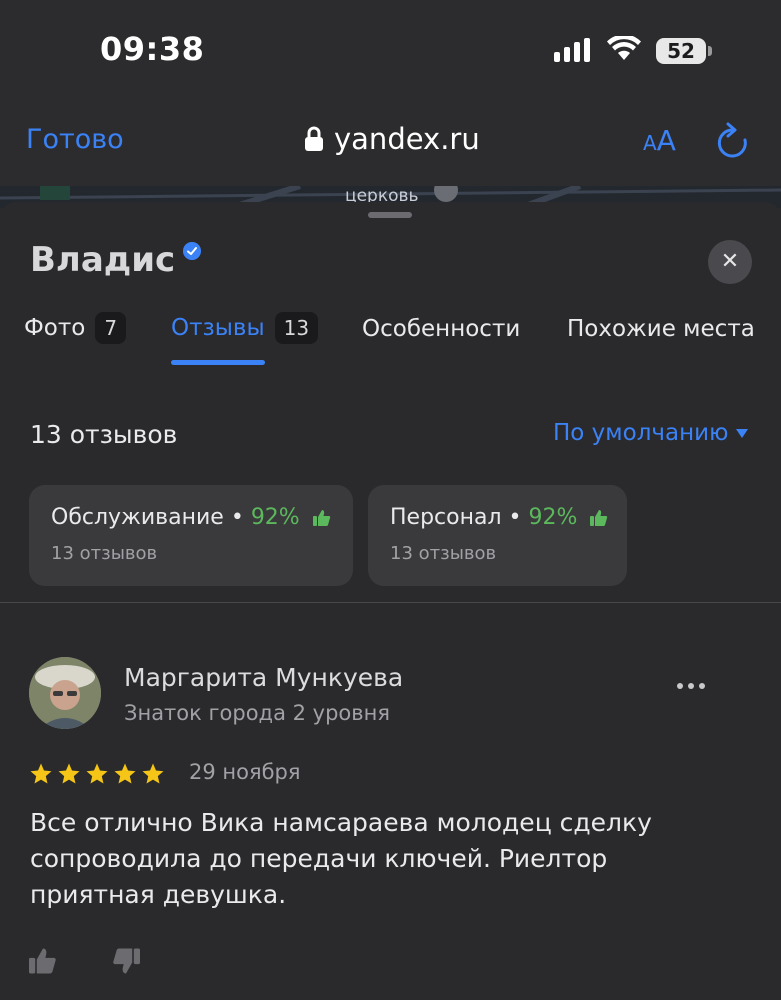 The image size is (781, 1000). I want to click on chevron-down-icon, so click(742, 433).